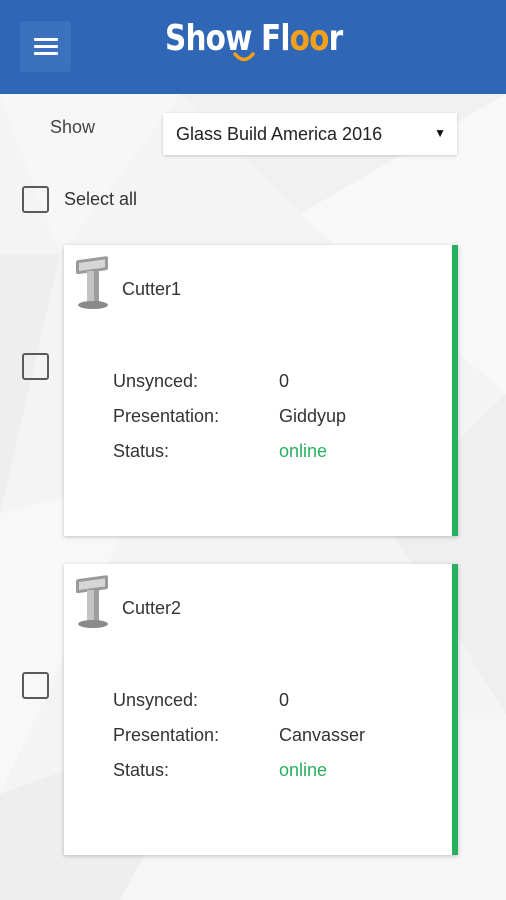  I want to click on logo-text-oo: oo, so click(309, 38).